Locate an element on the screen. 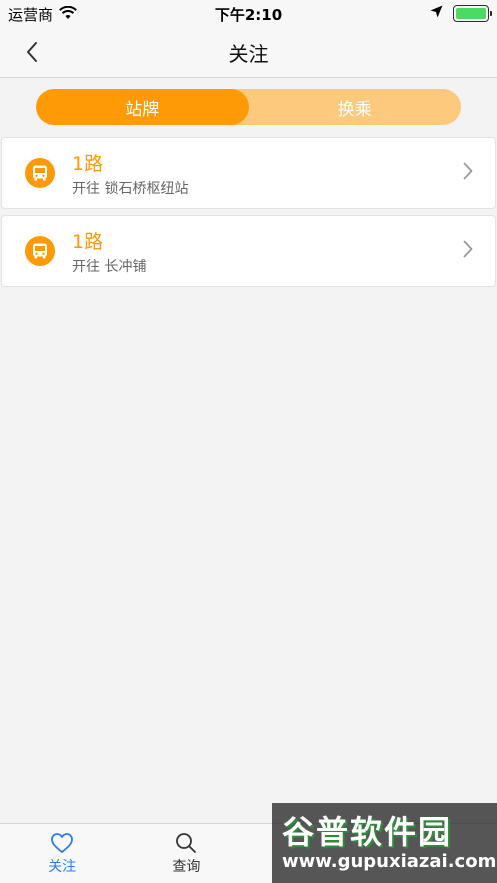  segment-control: 站牌 换乘 is located at coordinates (248, 107).